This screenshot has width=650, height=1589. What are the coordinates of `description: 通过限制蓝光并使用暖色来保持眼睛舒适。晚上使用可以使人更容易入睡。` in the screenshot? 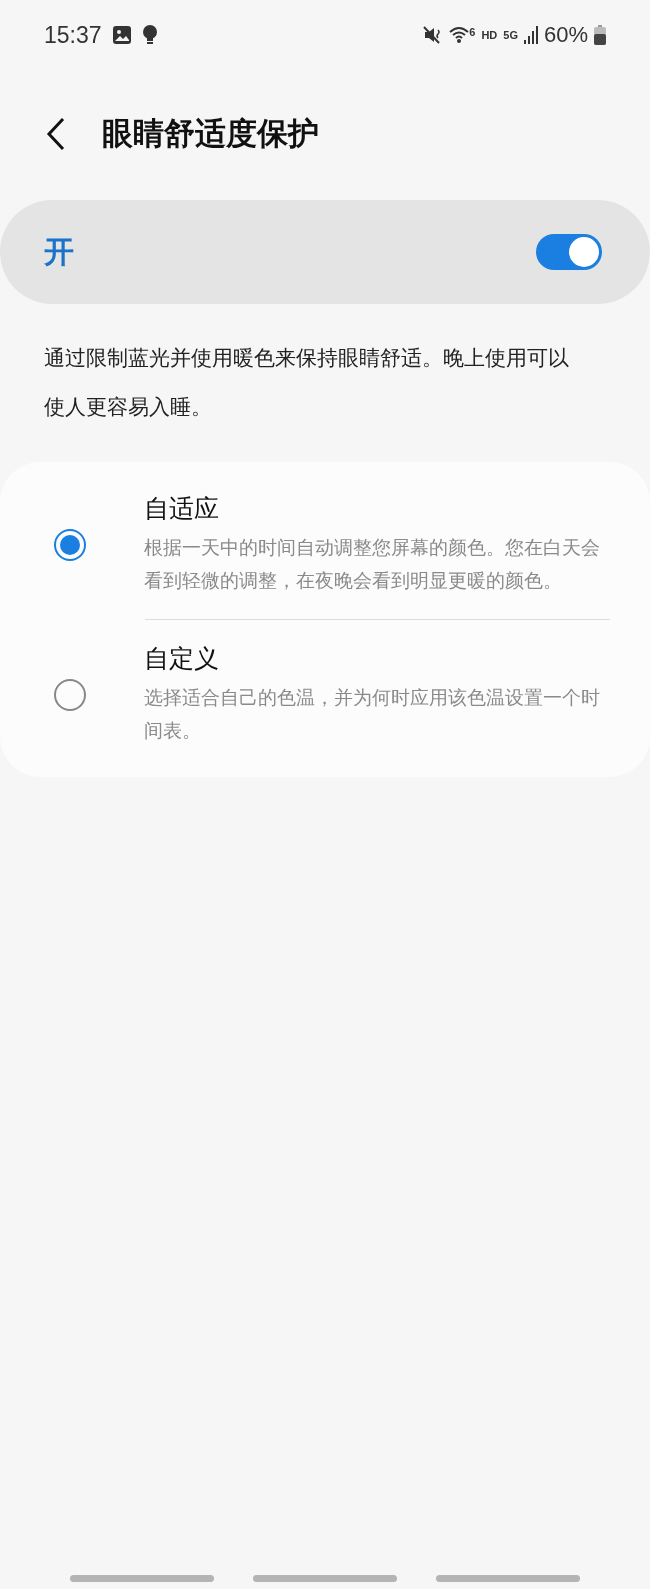 It's located at (307, 383).